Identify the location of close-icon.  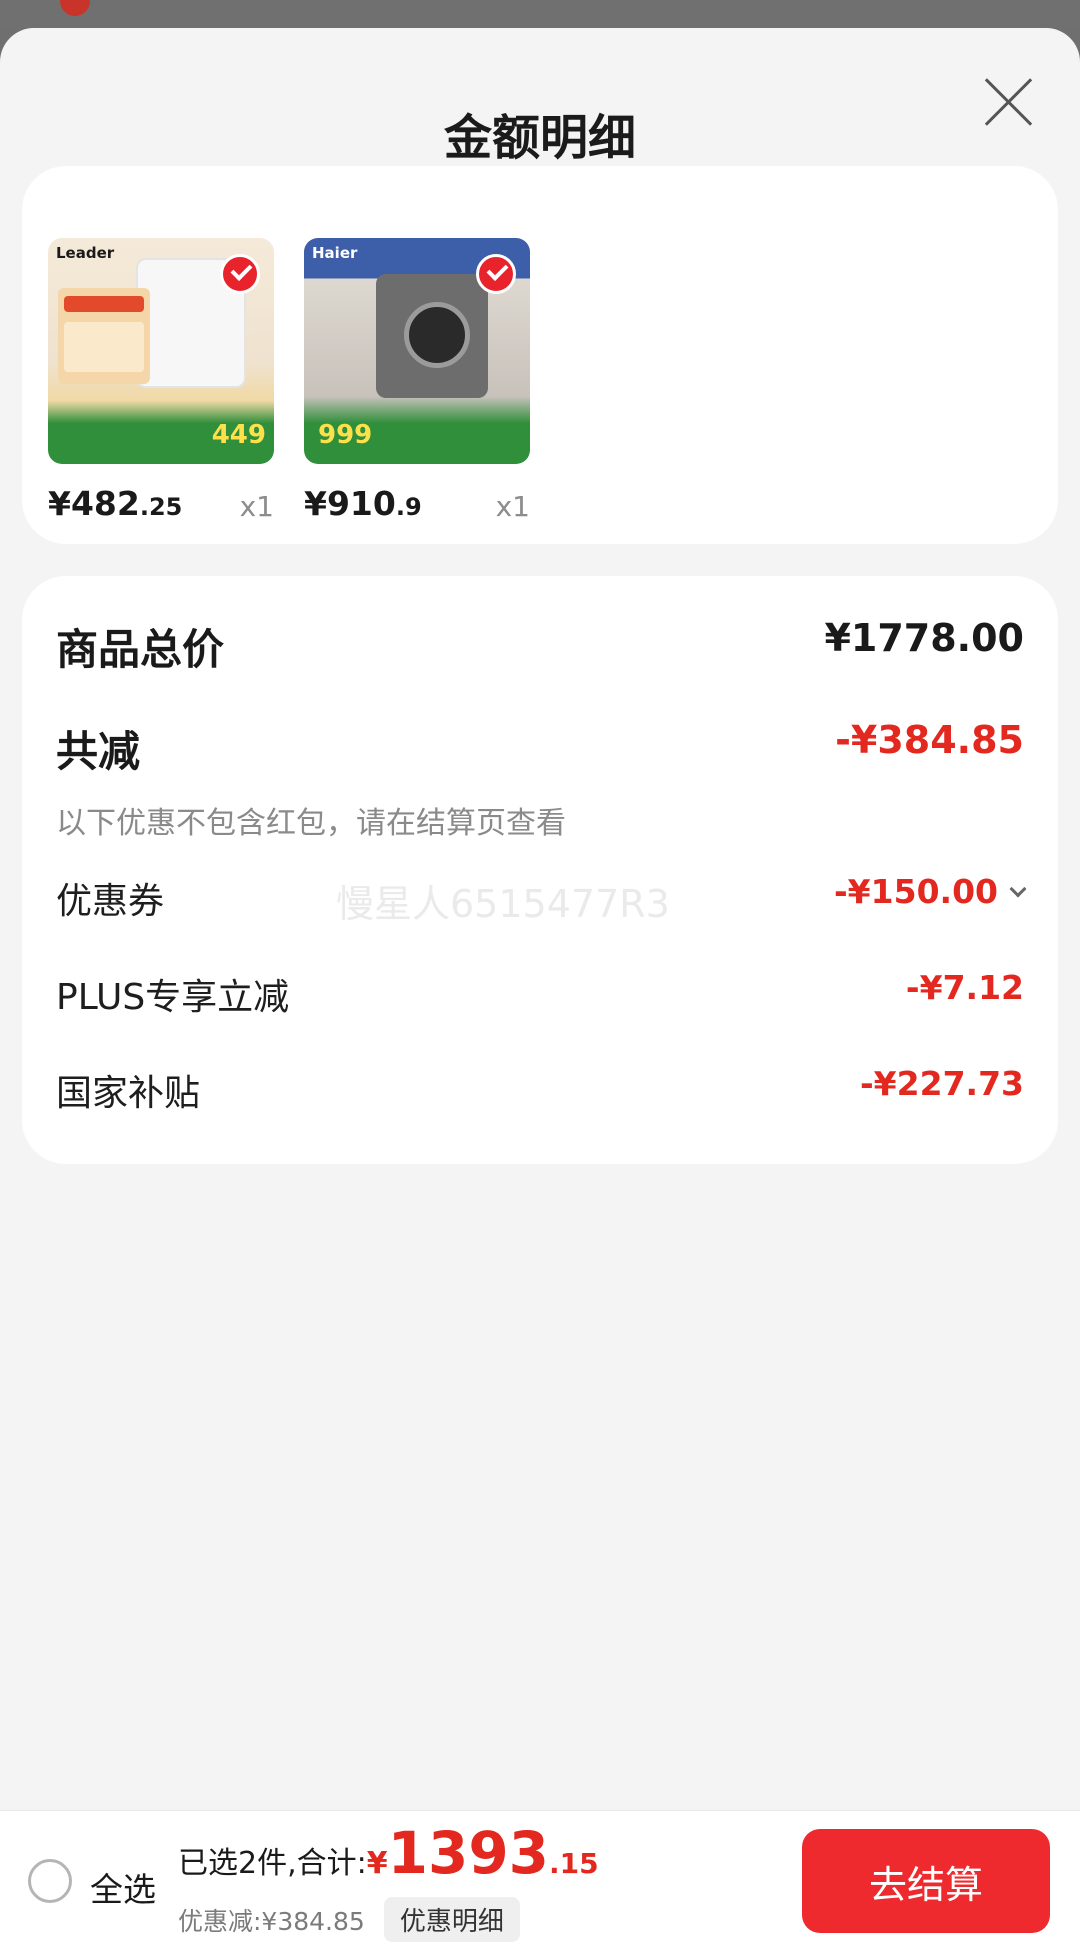
(1008, 102).